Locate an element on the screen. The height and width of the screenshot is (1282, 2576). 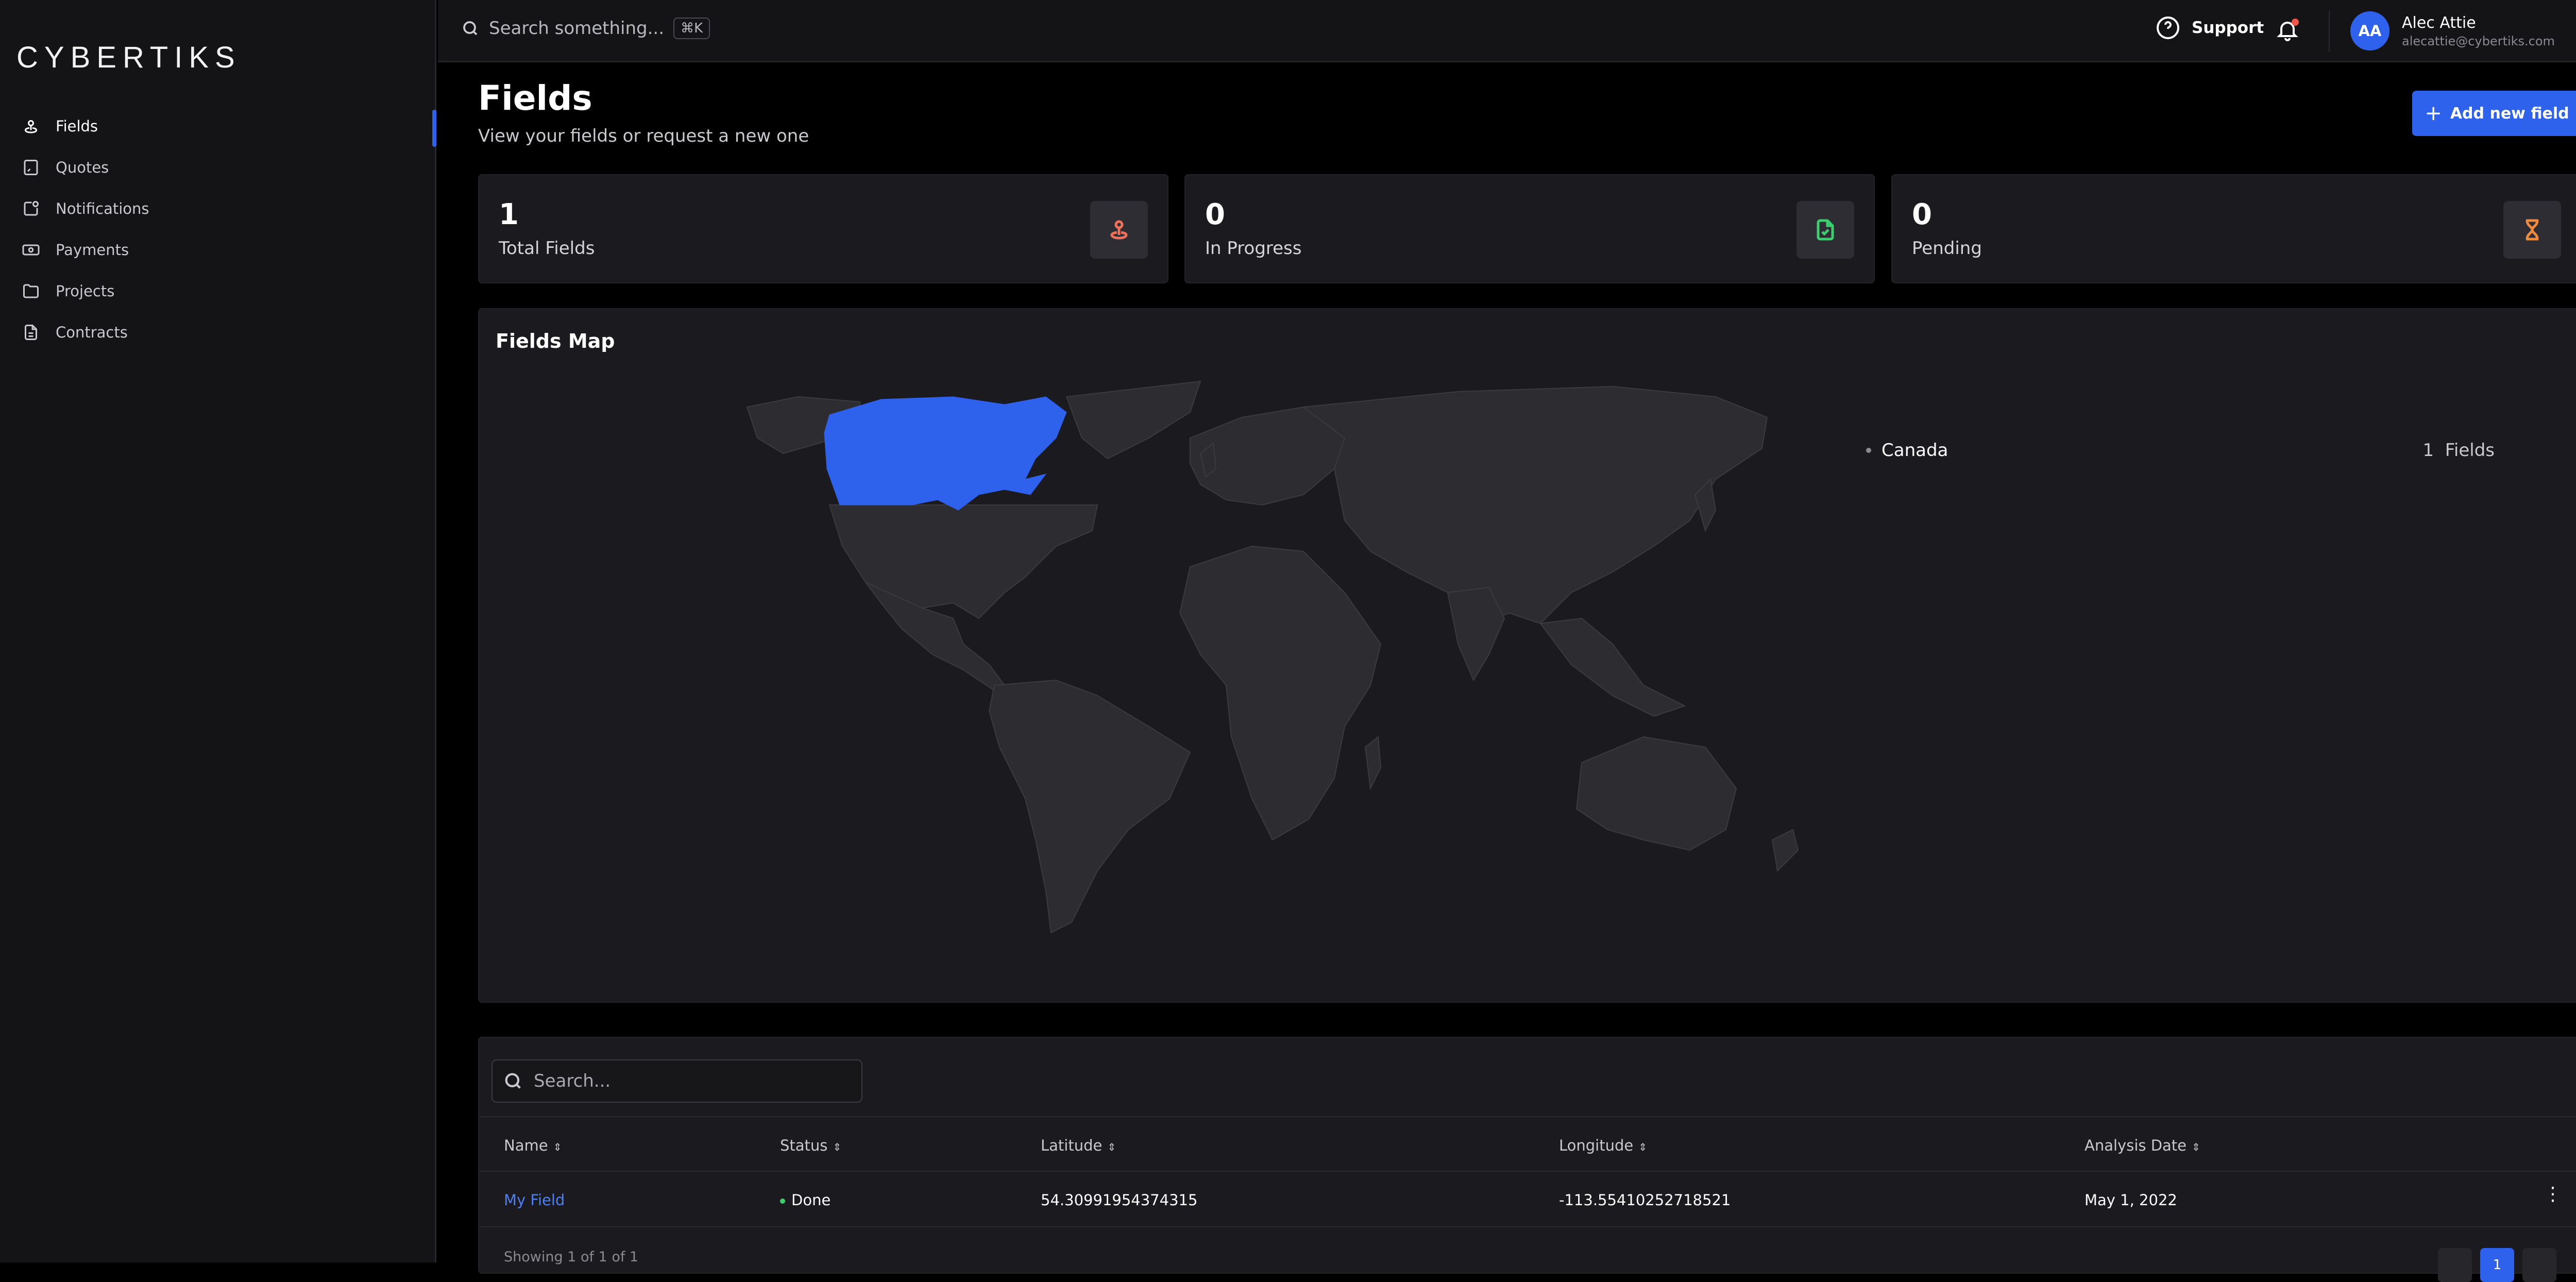
column-header-latitude: Latitude ⇕ is located at coordinates (1078, 1145).